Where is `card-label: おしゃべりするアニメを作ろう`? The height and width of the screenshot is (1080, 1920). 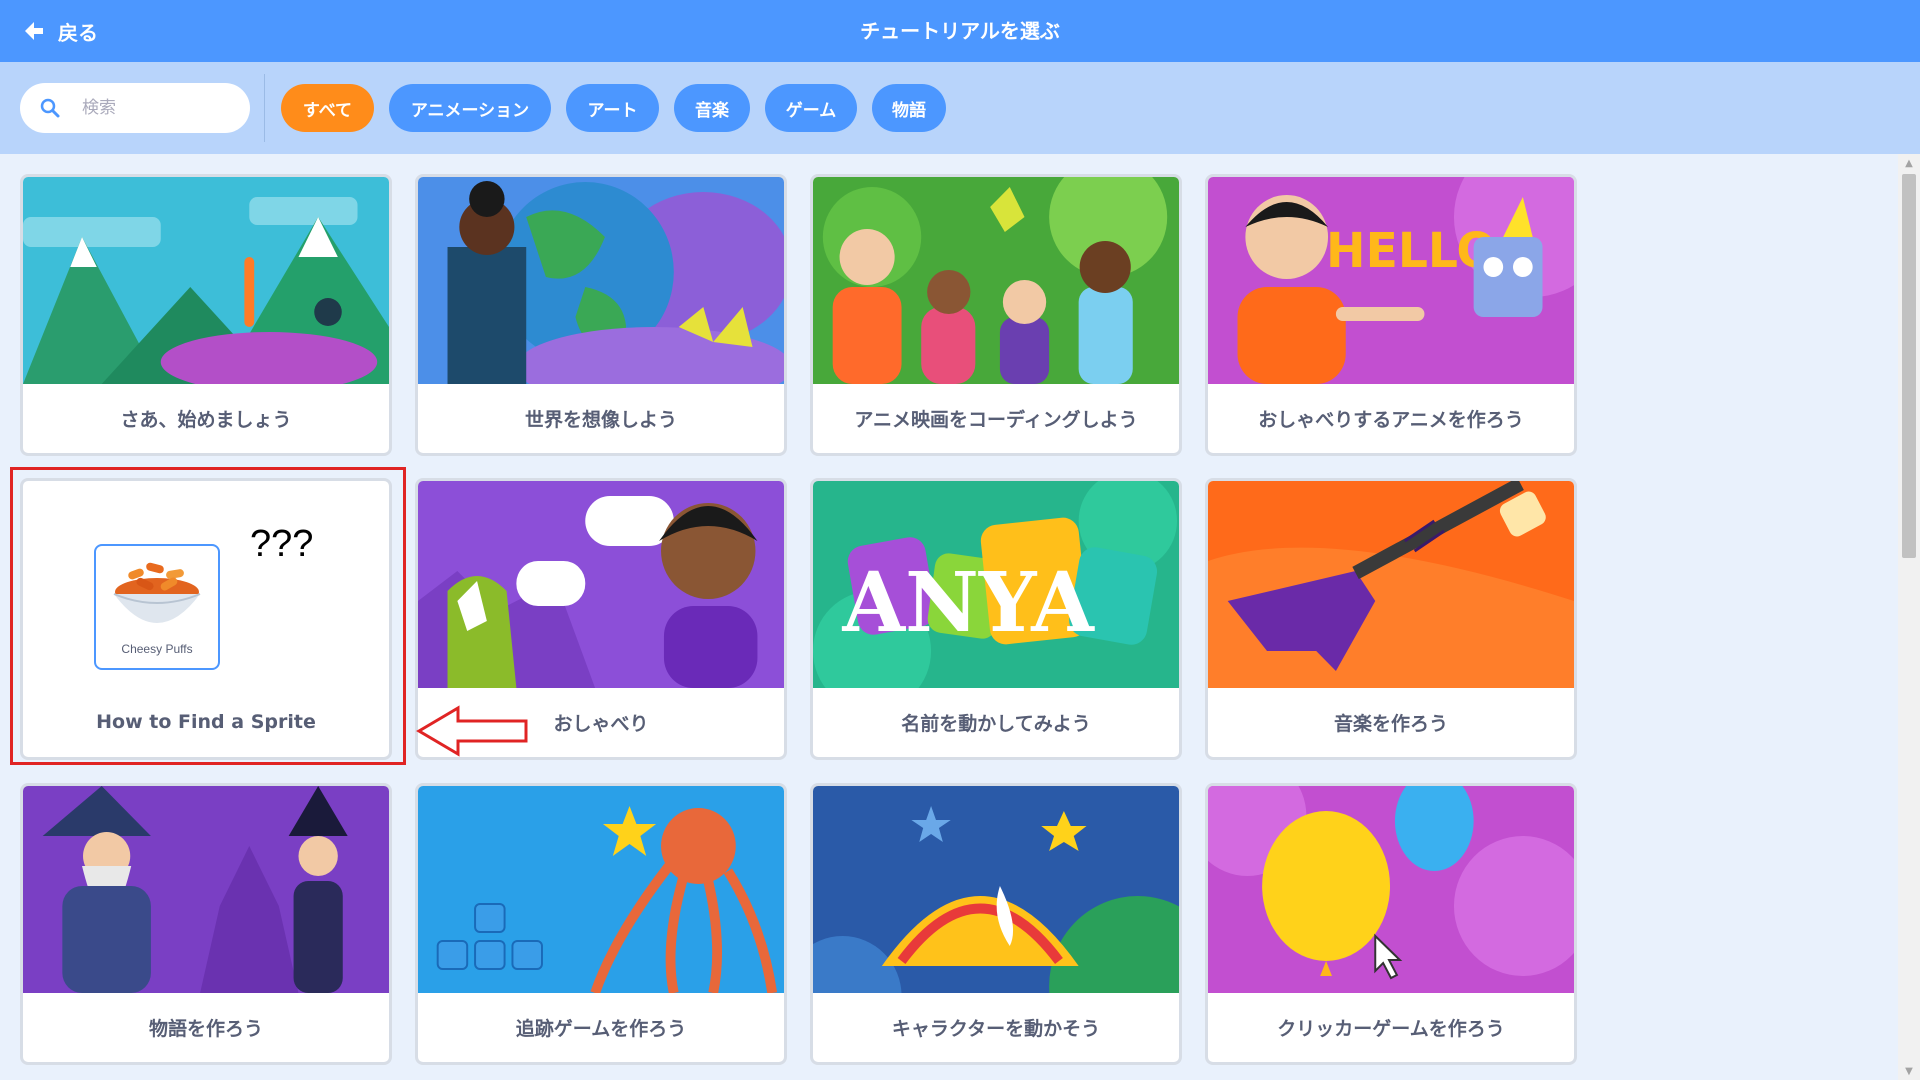
card-label: おしゃべりするアニメを作ろう is located at coordinates (1391, 419).